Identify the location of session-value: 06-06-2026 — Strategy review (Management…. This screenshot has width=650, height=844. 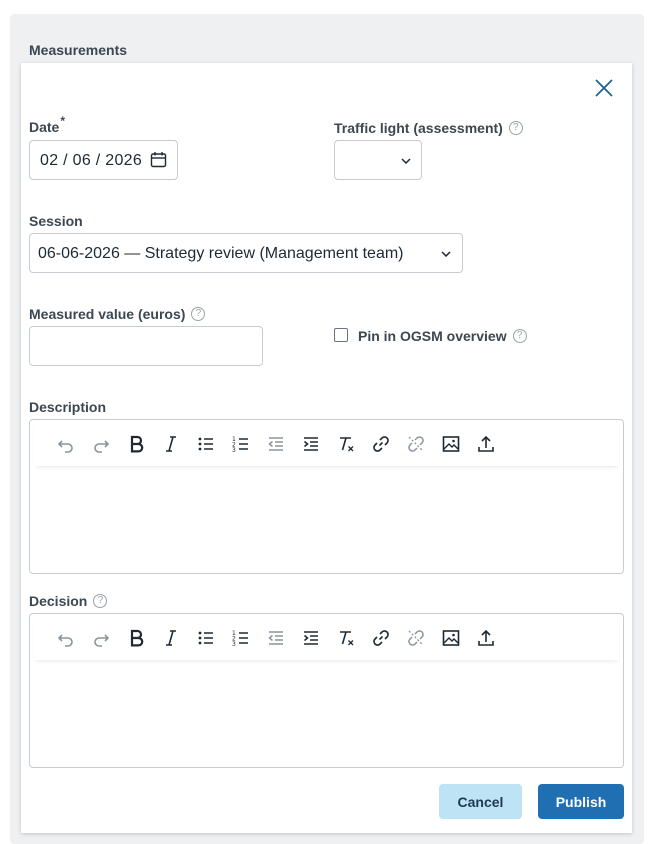
(221, 253).